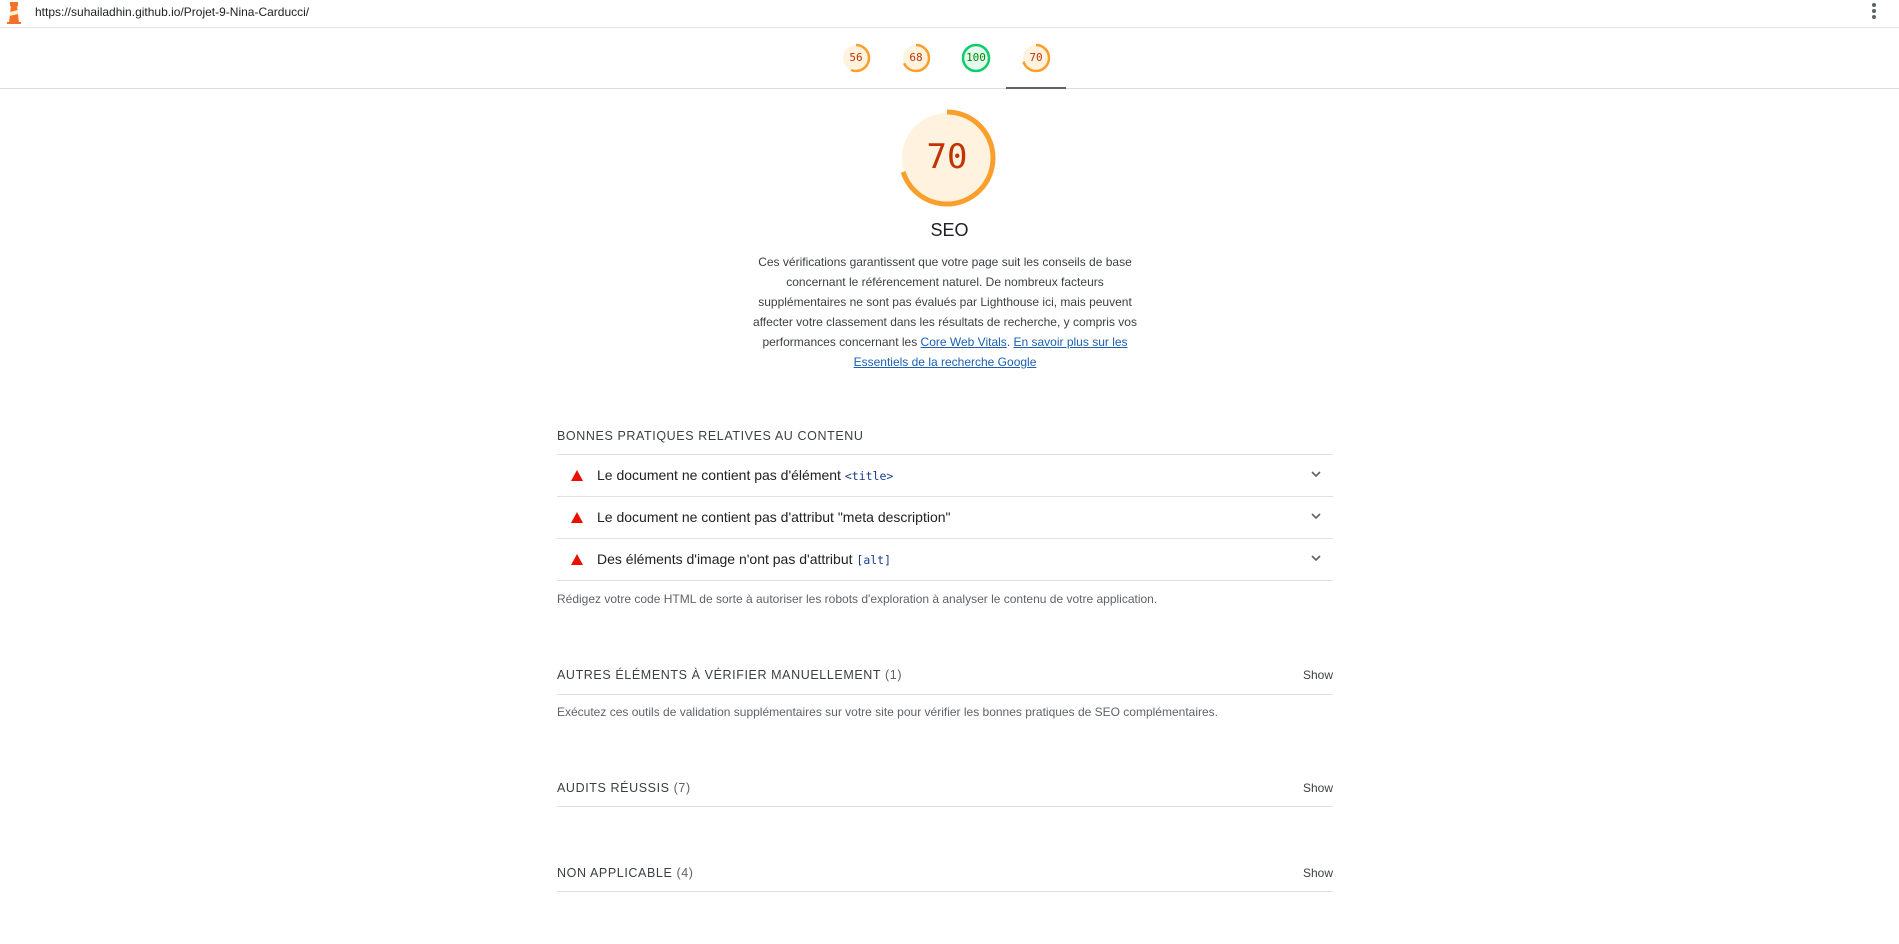 The width and height of the screenshot is (1899, 944). I want to click on score-tab-performance: 56, so click(856, 58).